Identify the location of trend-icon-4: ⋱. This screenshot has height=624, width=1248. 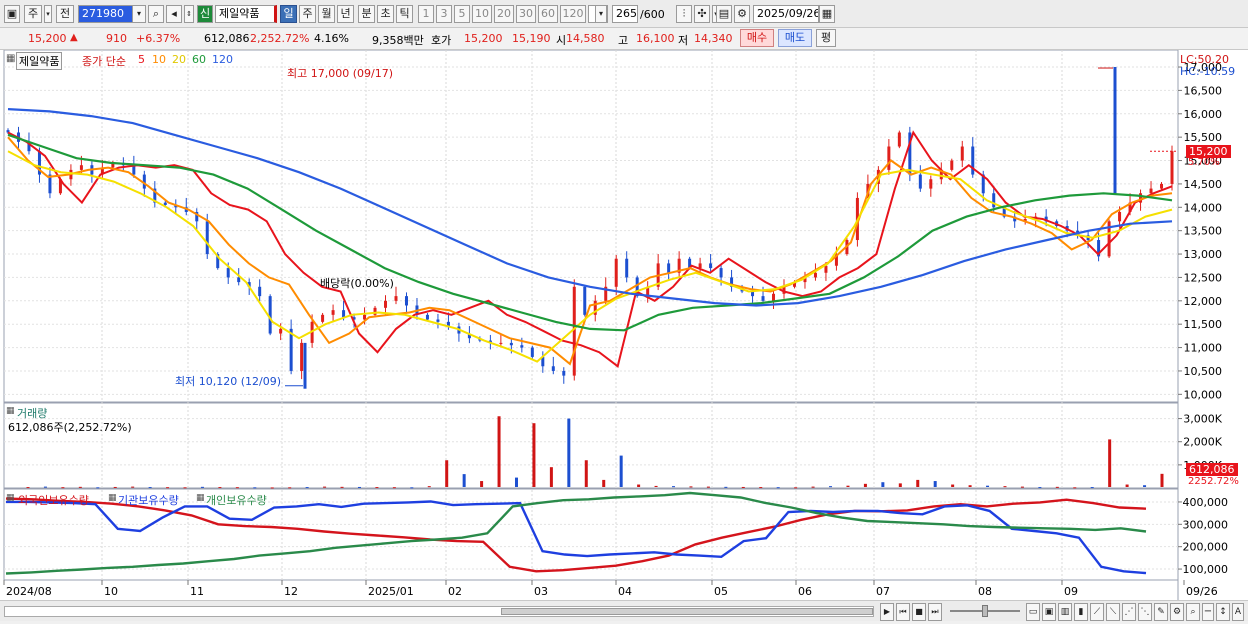
(1145, 612).